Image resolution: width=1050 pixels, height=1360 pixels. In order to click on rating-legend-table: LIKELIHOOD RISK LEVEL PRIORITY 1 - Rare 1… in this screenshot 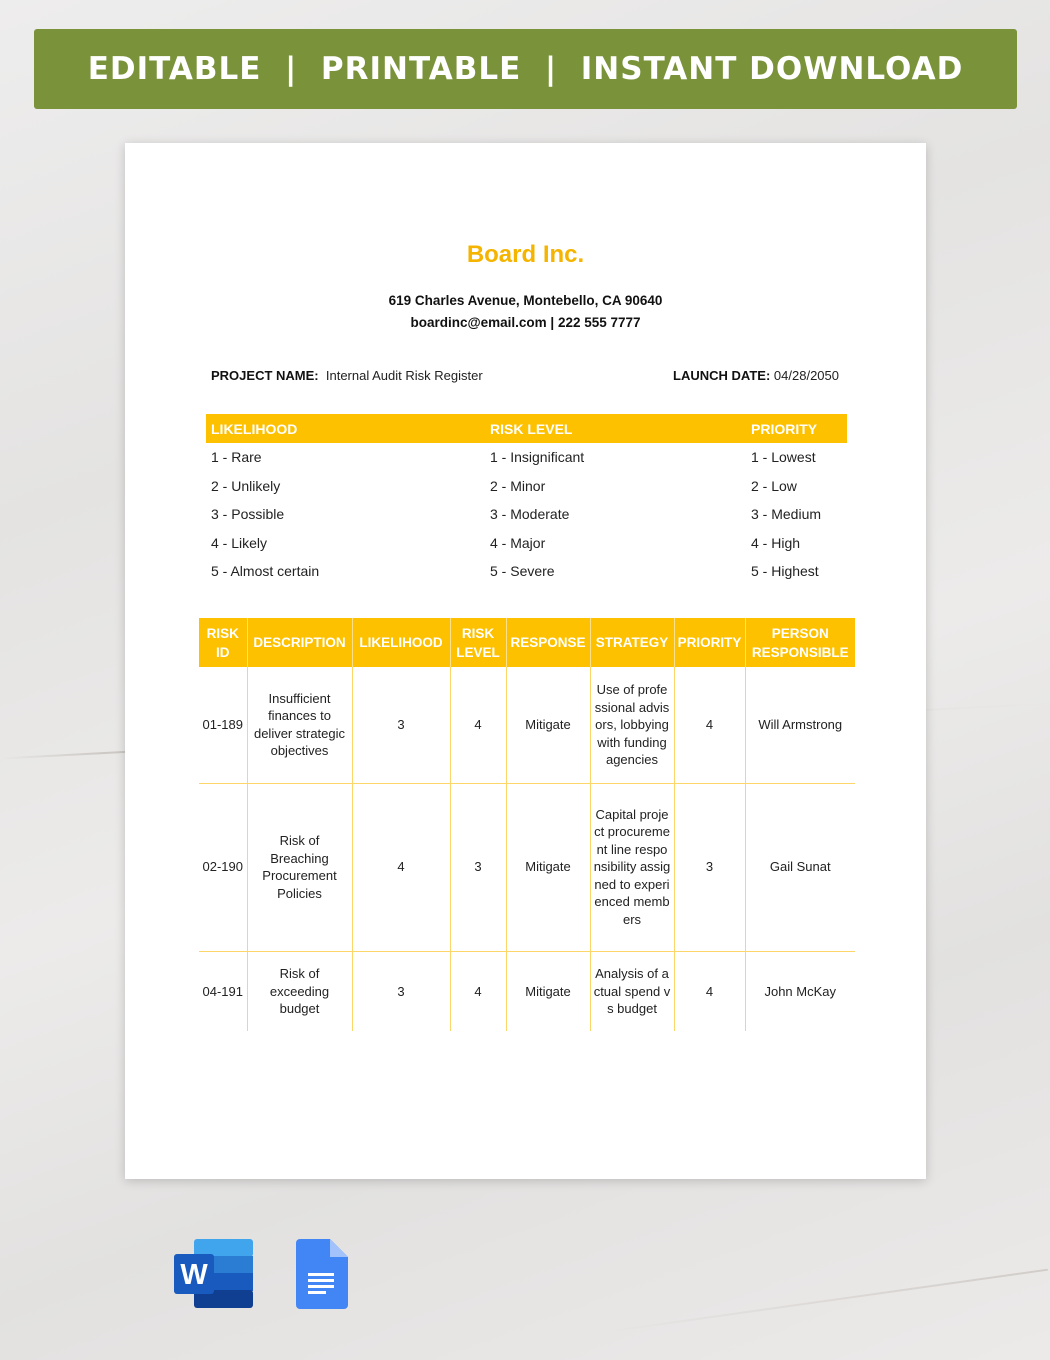, I will do `click(526, 500)`.